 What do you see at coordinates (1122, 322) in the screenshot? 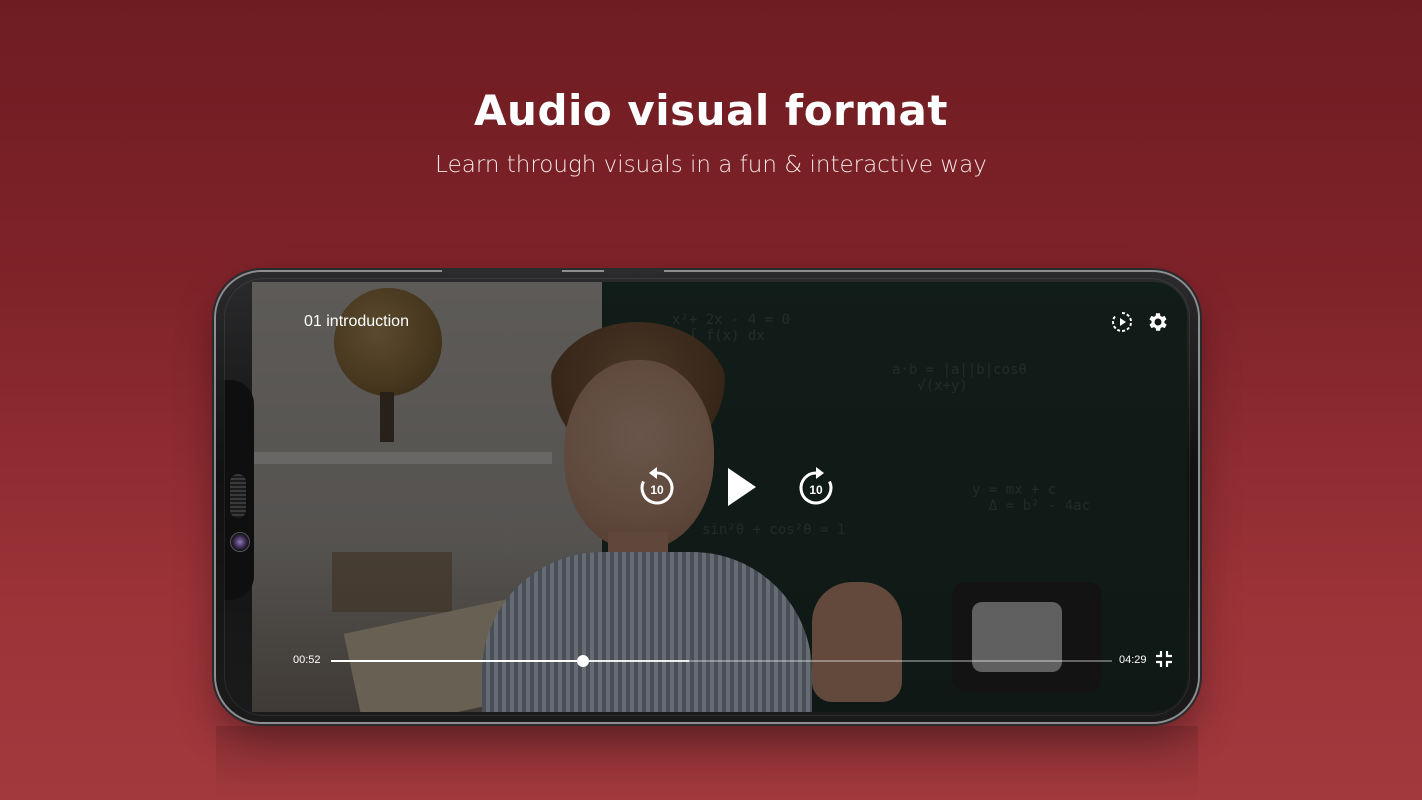
I see `autoplay-icon` at bounding box center [1122, 322].